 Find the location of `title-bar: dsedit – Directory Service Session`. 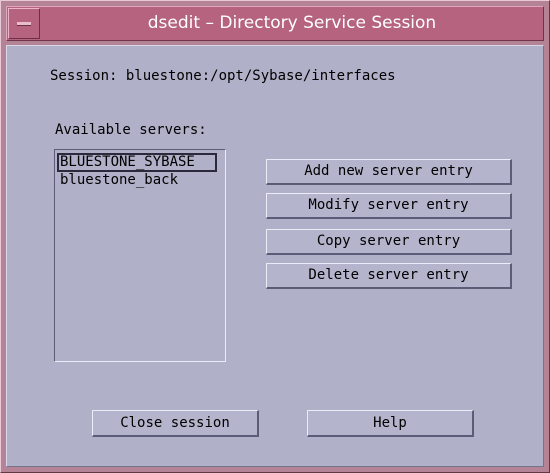

title-bar: dsedit – Directory Service Session is located at coordinates (275, 23).